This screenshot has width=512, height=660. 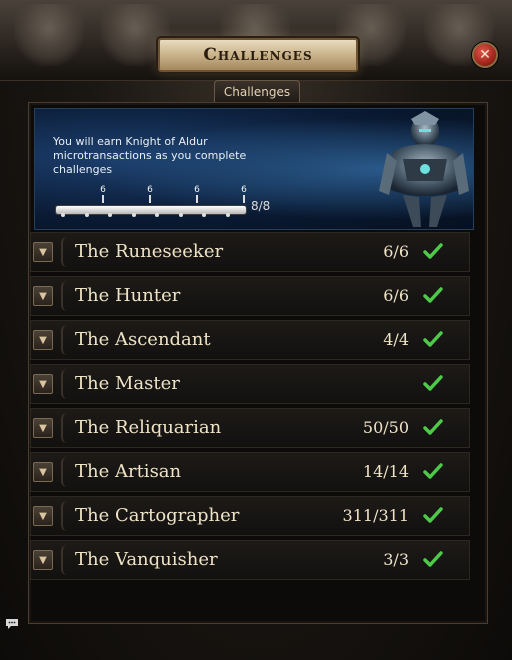 I want to click on tab-challenges-label: Challenges, so click(x=257, y=92).